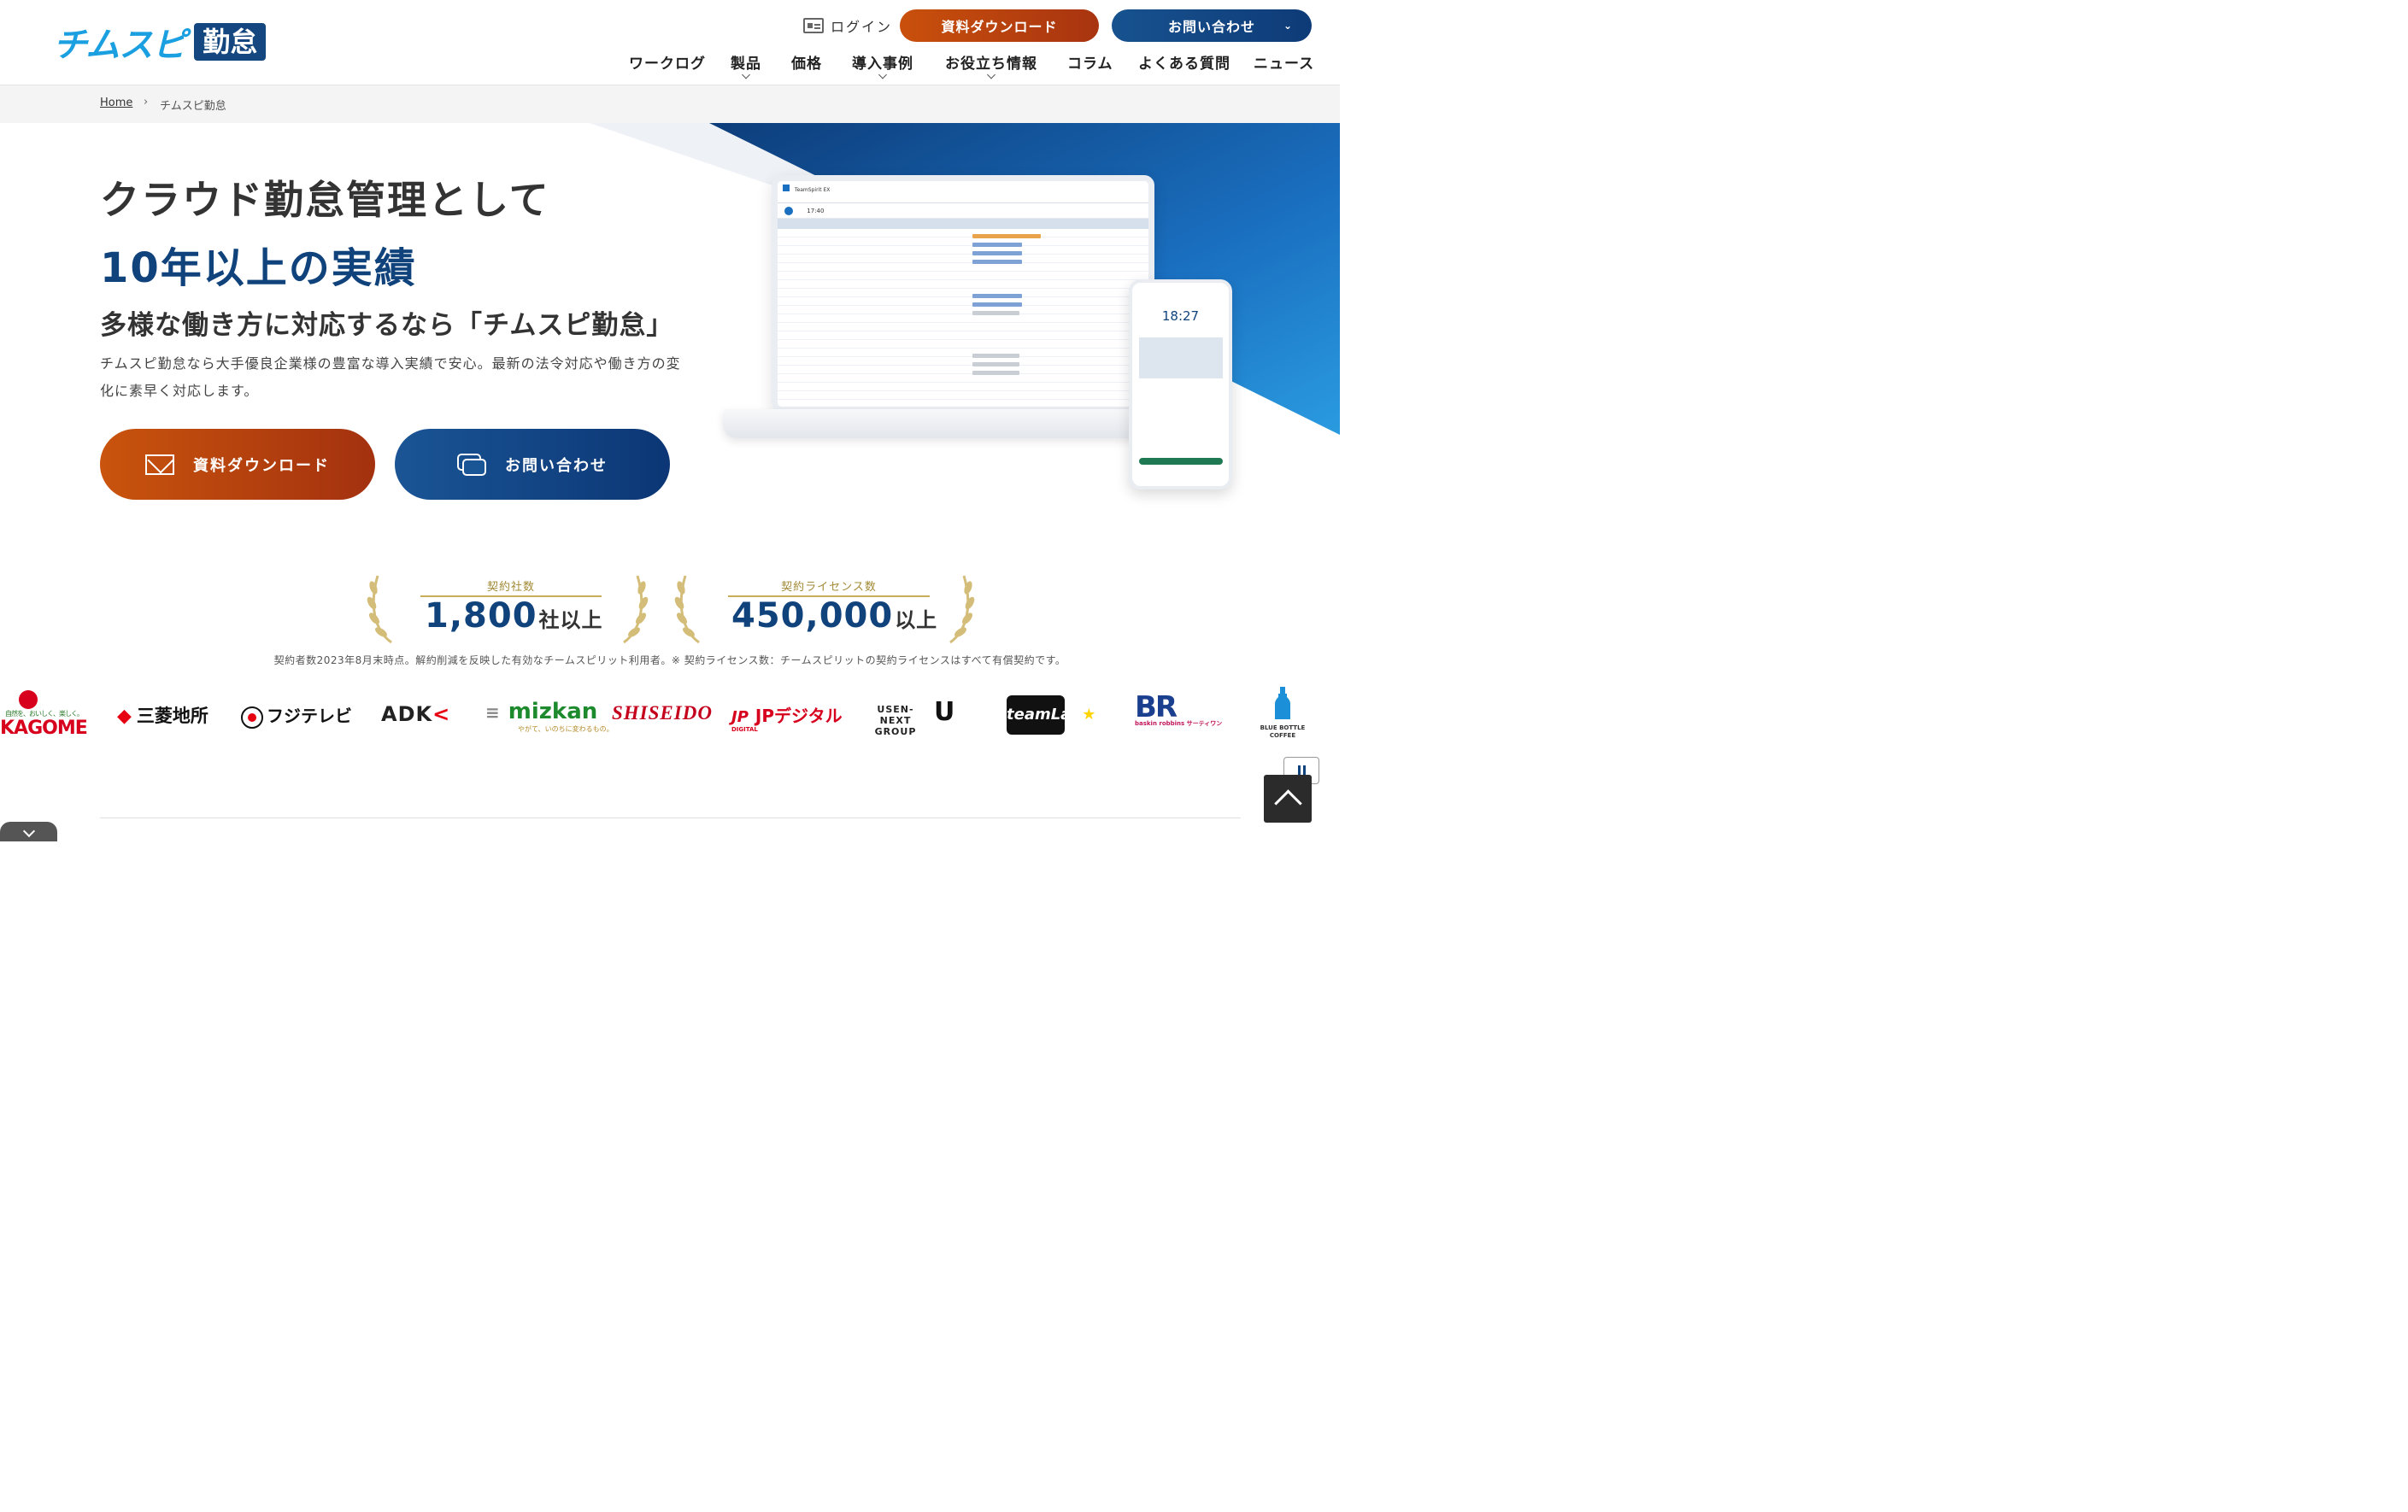 Image resolution: width=2408 pixels, height=1512 pixels. What do you see at coordinates (944, 712) in the screenshot?
I see `usen-u-icon: U` at bounding box center [944, 712].